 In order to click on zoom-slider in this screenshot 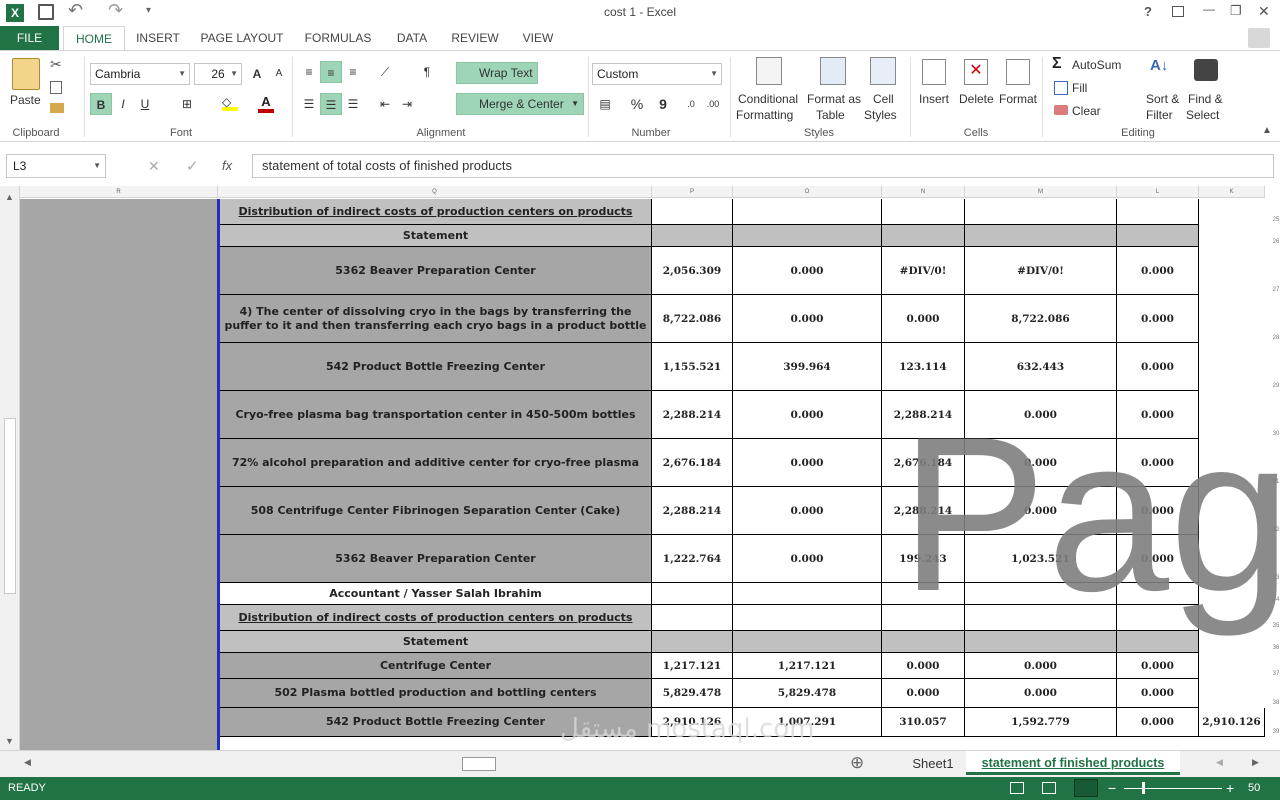, I will do `click(1173, 788)`.